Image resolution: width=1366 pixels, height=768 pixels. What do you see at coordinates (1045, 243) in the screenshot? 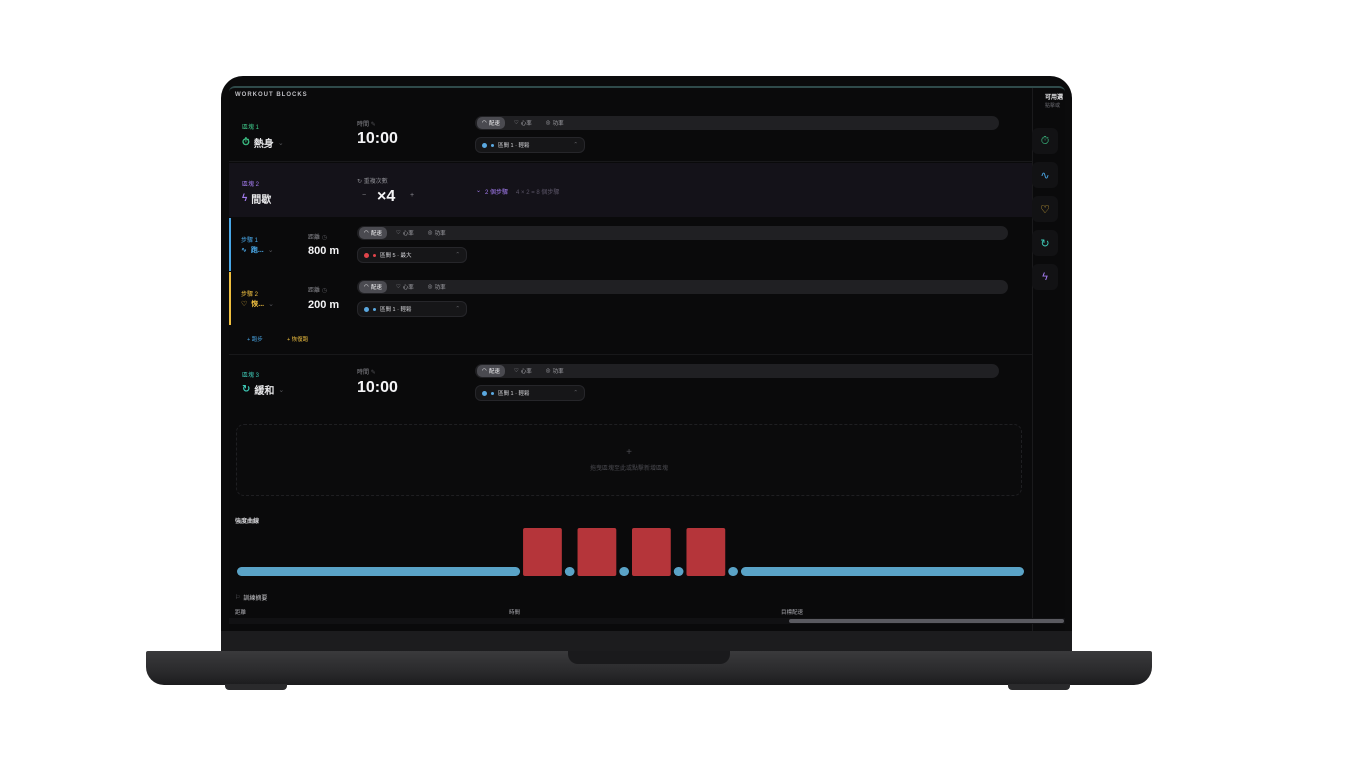
I see `add-cooldown-button: ↻` at bounding box center [1045, 243].